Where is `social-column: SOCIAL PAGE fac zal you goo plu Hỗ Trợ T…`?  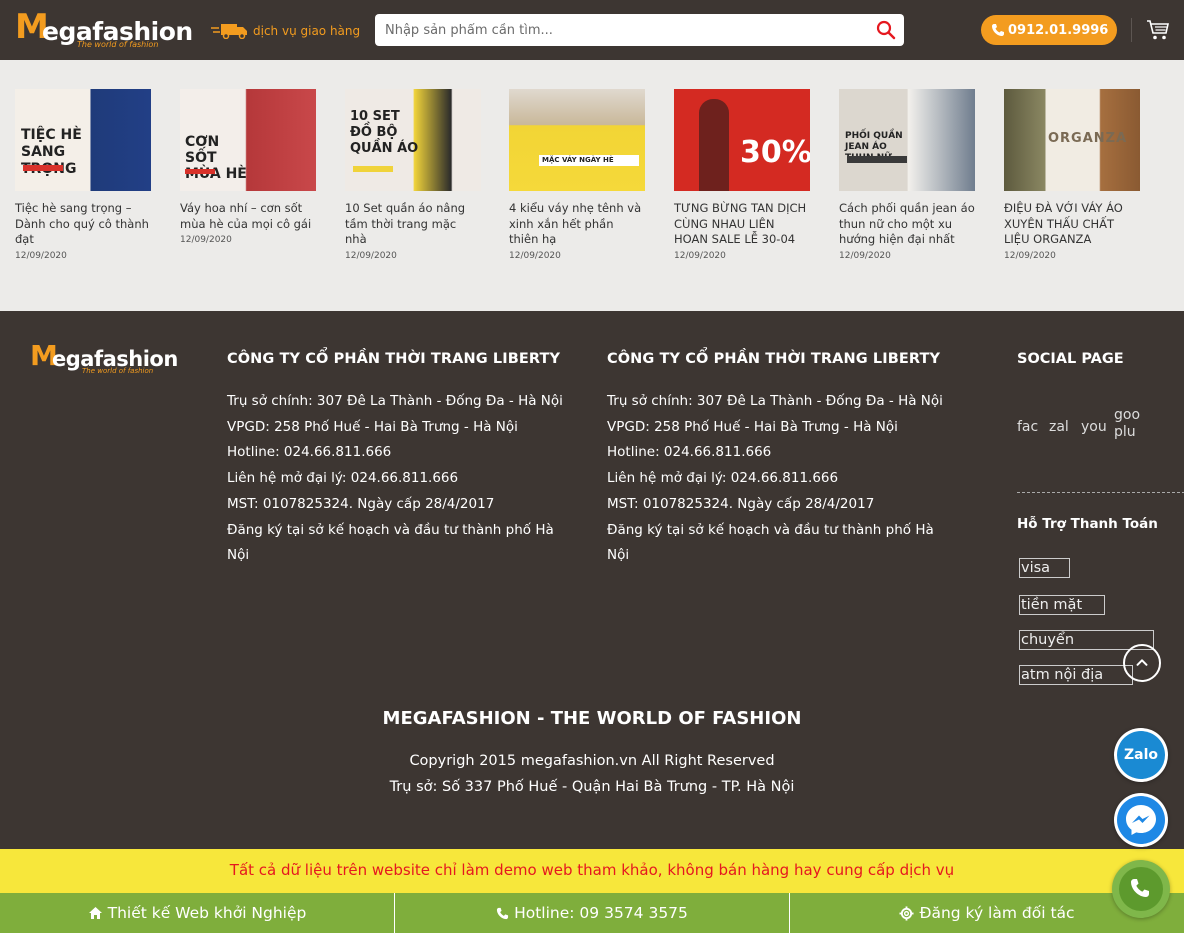 social-column: SOCIAL PAGE fac zal you goo plu Hỗ Trợ T… is located at coordinates (1100, 518).